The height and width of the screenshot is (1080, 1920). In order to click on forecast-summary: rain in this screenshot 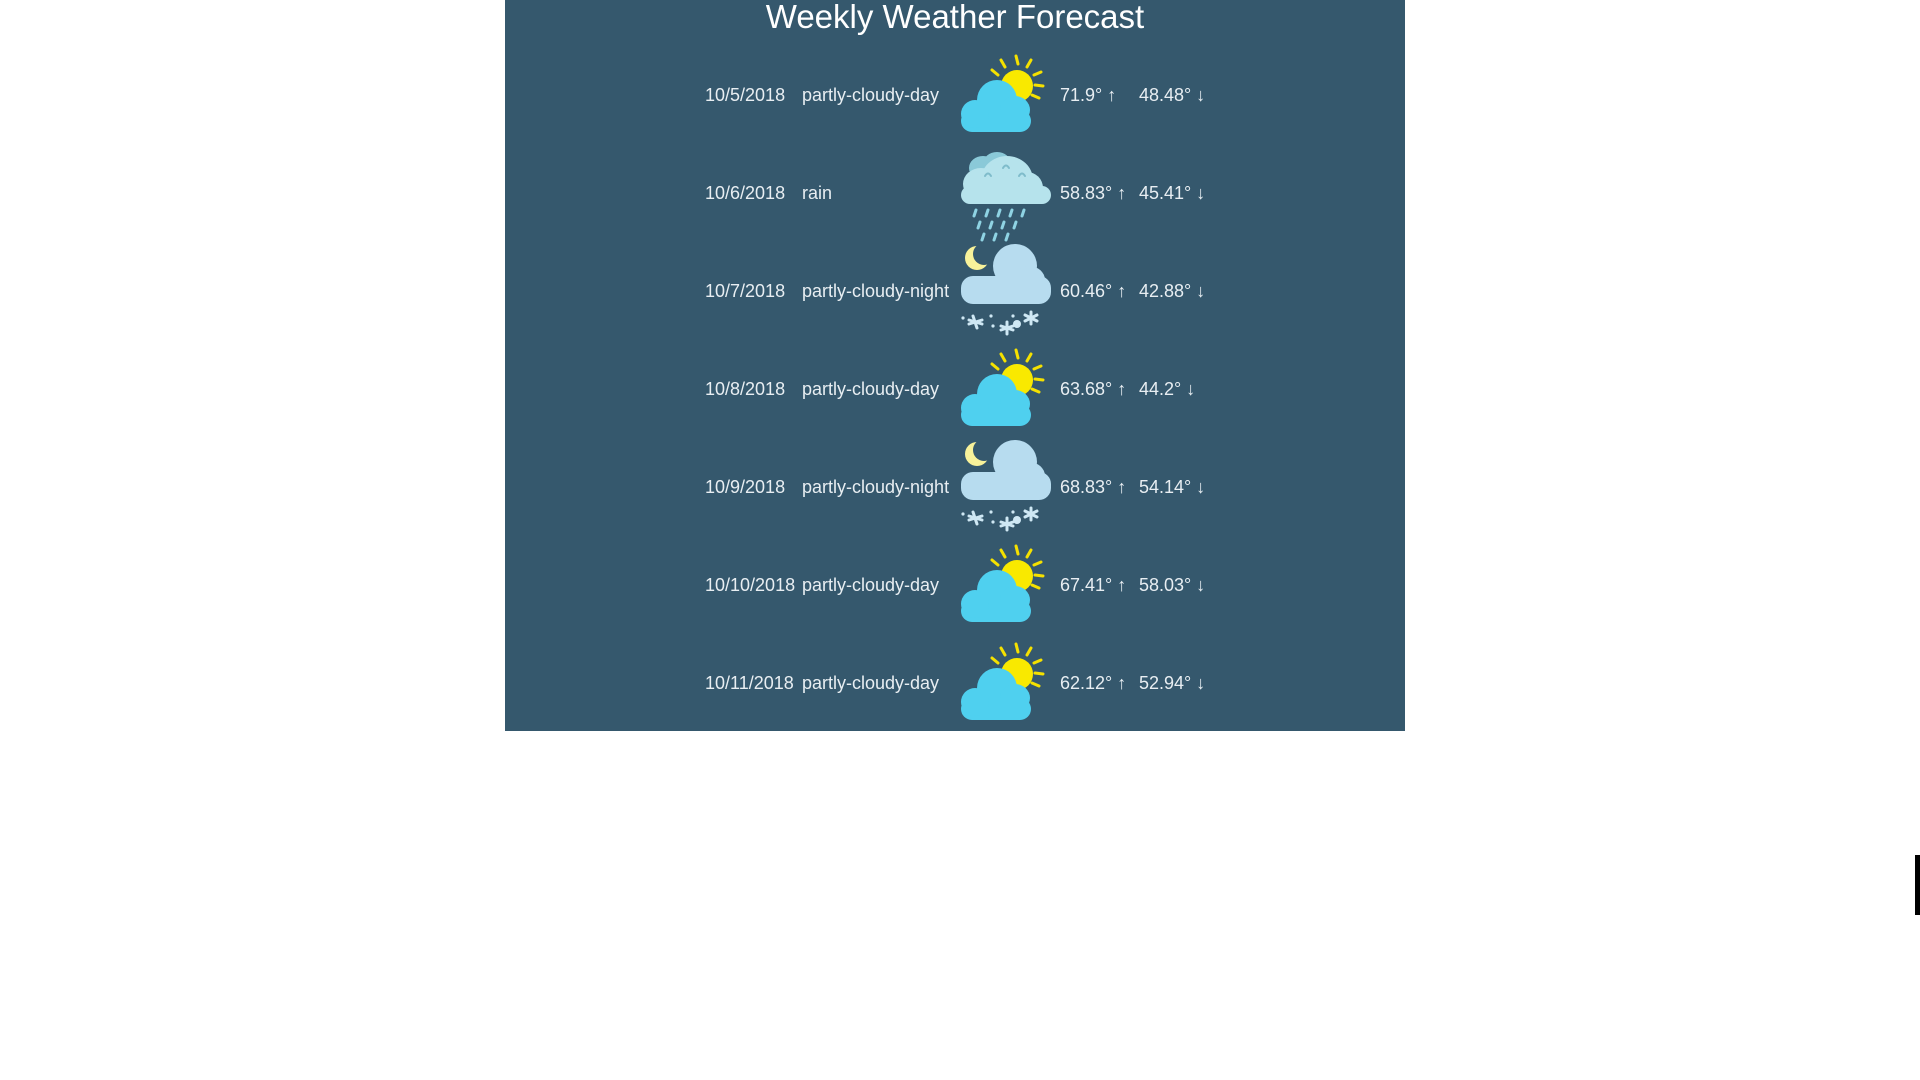, I will do `click(817, 193)`.